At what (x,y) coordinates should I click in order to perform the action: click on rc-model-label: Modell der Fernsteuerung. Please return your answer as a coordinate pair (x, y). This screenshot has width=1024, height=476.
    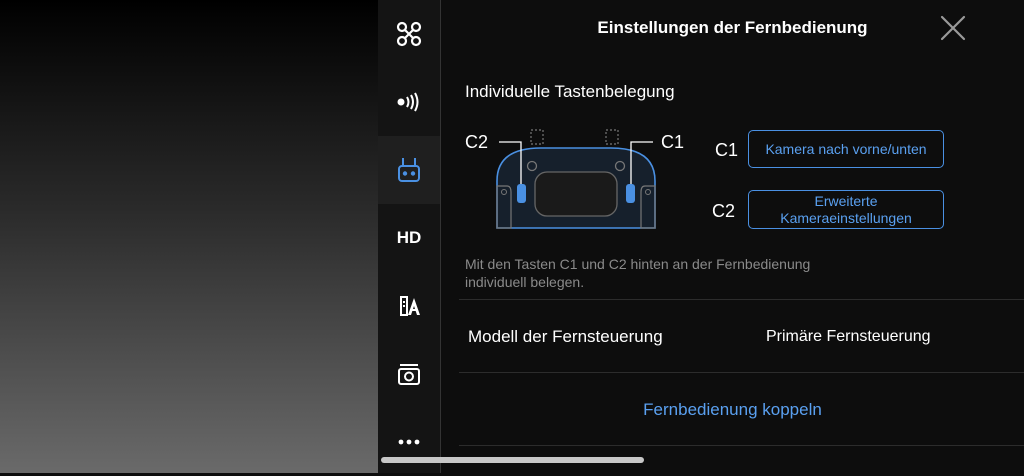
    Looking at the image, I should click on (565, 336).